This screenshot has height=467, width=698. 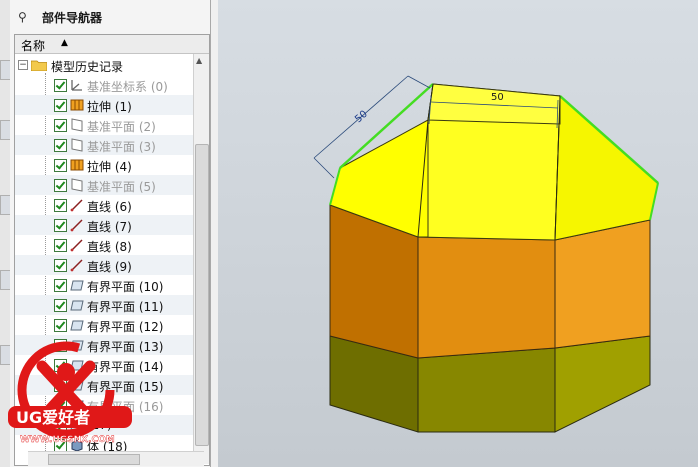 I want to click on navigator-header: ⚲ 部件导航器, so click(x=110, y=16).